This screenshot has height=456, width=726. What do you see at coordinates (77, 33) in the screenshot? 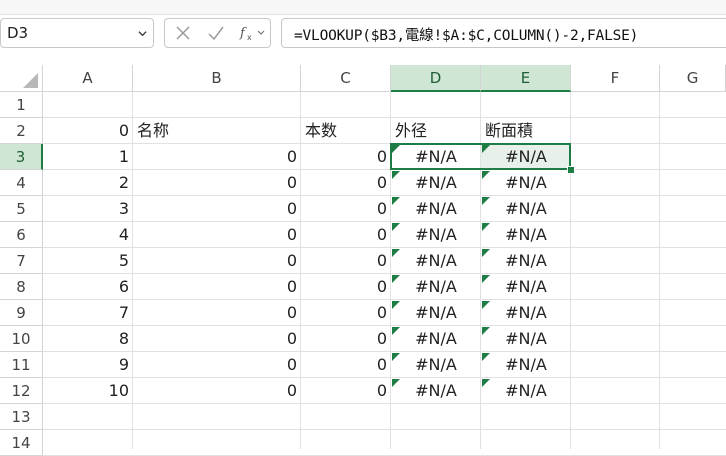
I see `name-box: D3` at bounding box center [77, 33].